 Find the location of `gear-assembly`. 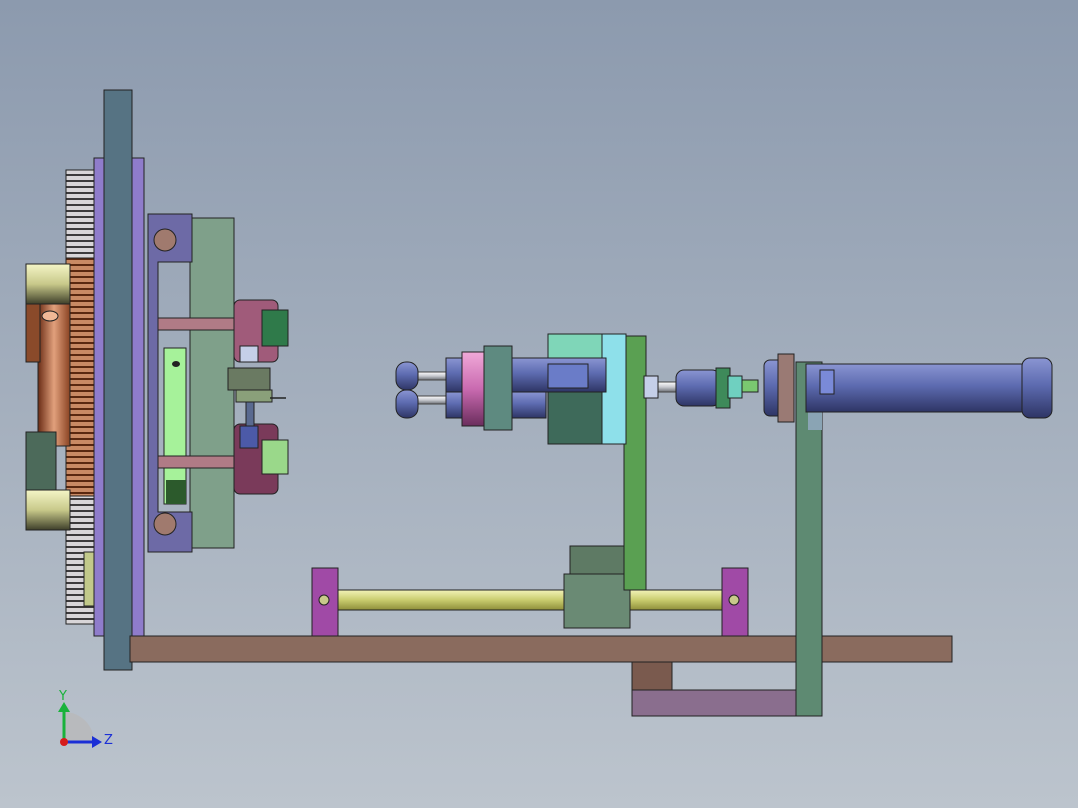

gear-assembly is located at coordinates (85, 380).